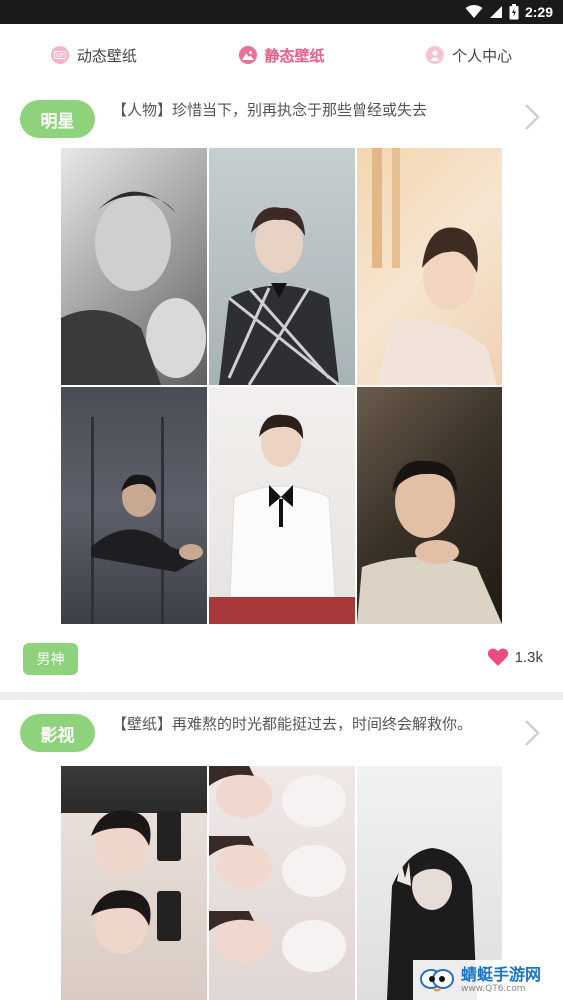  What do you see at coordinates (281, 696) in the screenshot?
I see `section-divider` at bounding box center [281, 696].